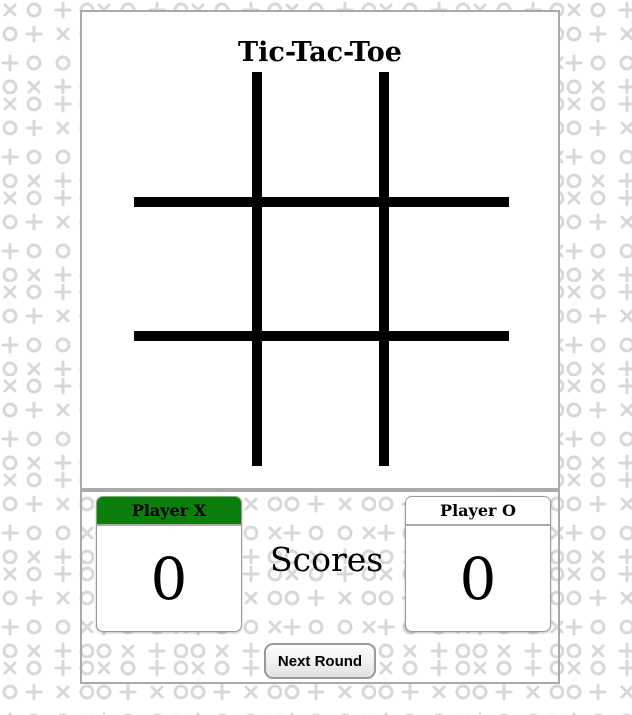  Describe the element at coordinates (320, 661) in the screenshot. I see `next-round-button: Next Round` at that location.